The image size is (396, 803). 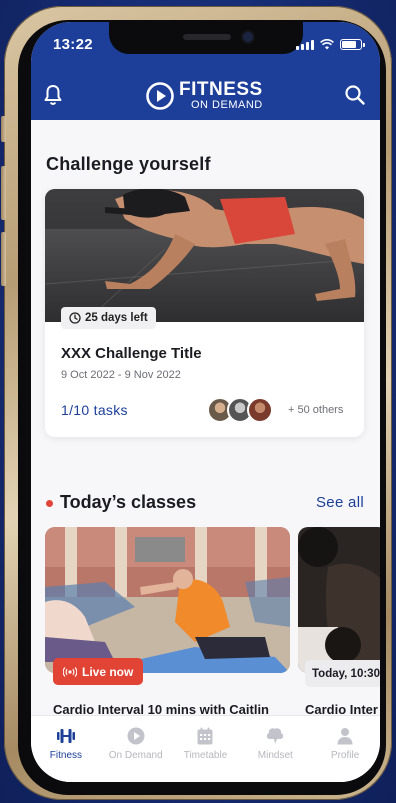 I want to click on status-icons, so click(x=330, y=44).